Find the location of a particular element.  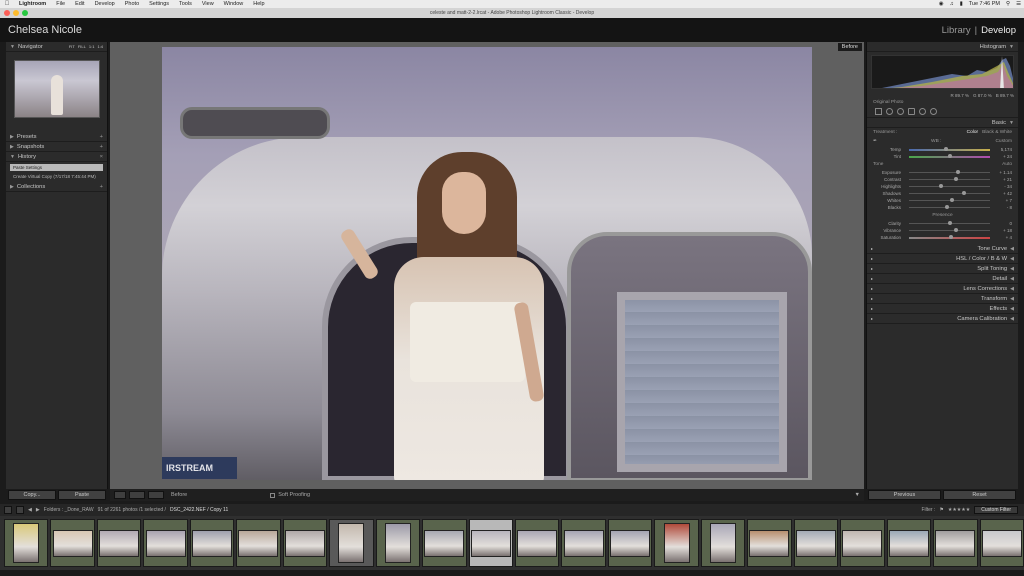

section-header: ▸ Camera Calibration ◀ is located at coordinates (942, 319).